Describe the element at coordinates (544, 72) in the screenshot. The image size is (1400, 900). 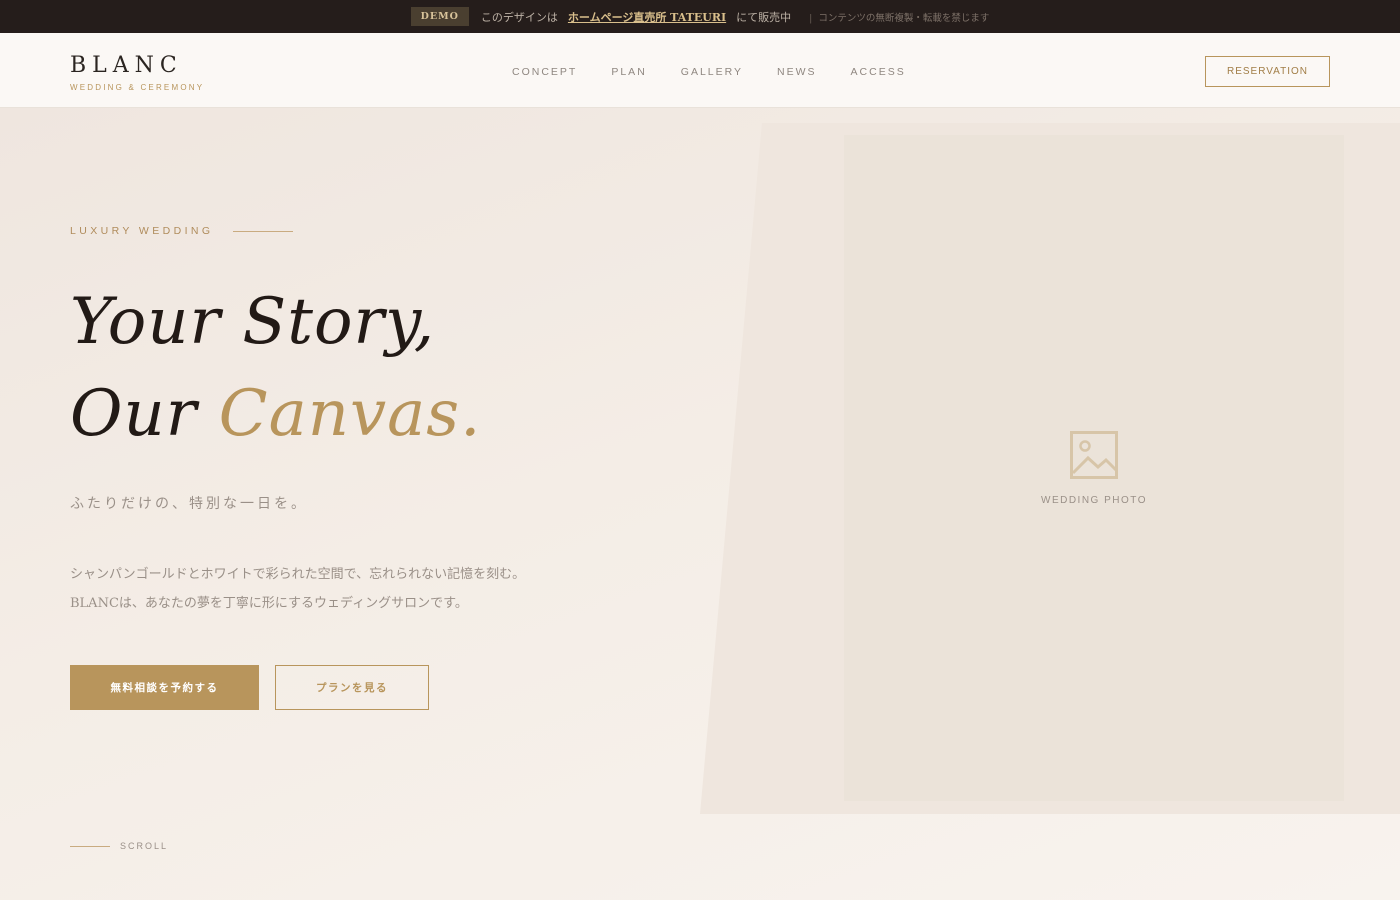
I see `nav-concept: CONCEPT` at that location.